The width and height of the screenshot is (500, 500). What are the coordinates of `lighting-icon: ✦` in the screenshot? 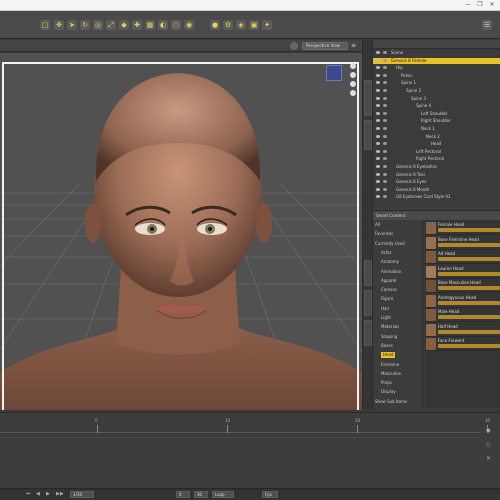 It's located at (267, 25).